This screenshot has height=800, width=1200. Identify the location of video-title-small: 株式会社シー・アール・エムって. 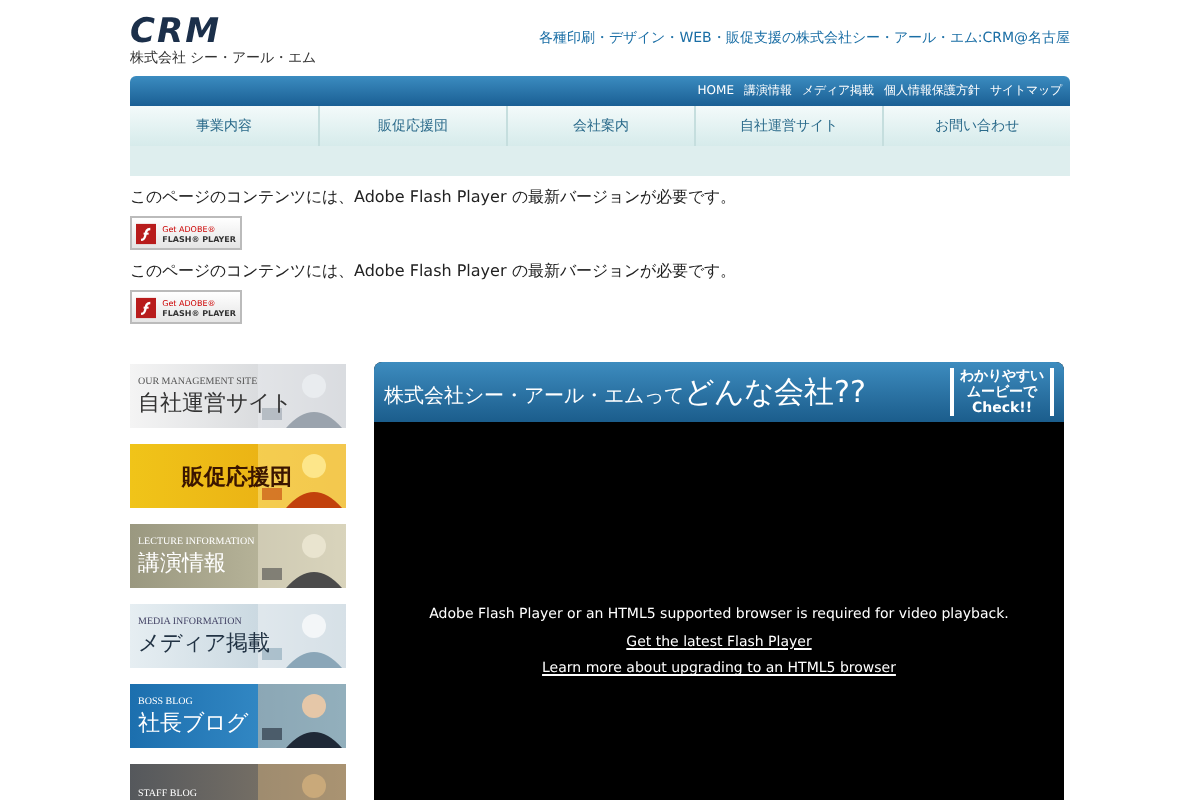
(534, 397).